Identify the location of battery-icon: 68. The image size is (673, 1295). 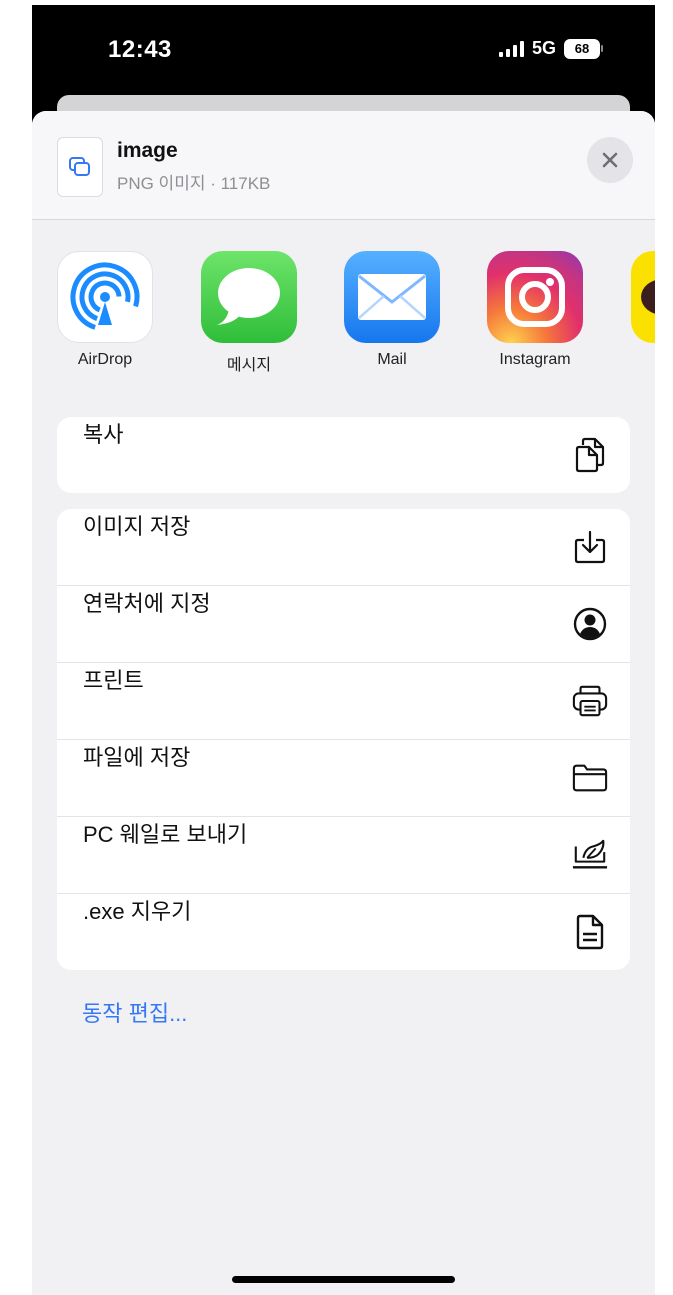
(583, 48).